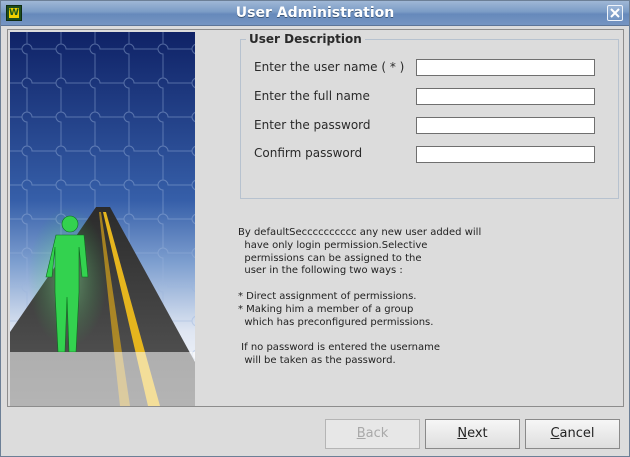 This screenshot has height=457, width=630. What do you see at coordinates (477, 433) in the screenshot?
I see `next-button-label: ext` at bounding box center [477, 433].